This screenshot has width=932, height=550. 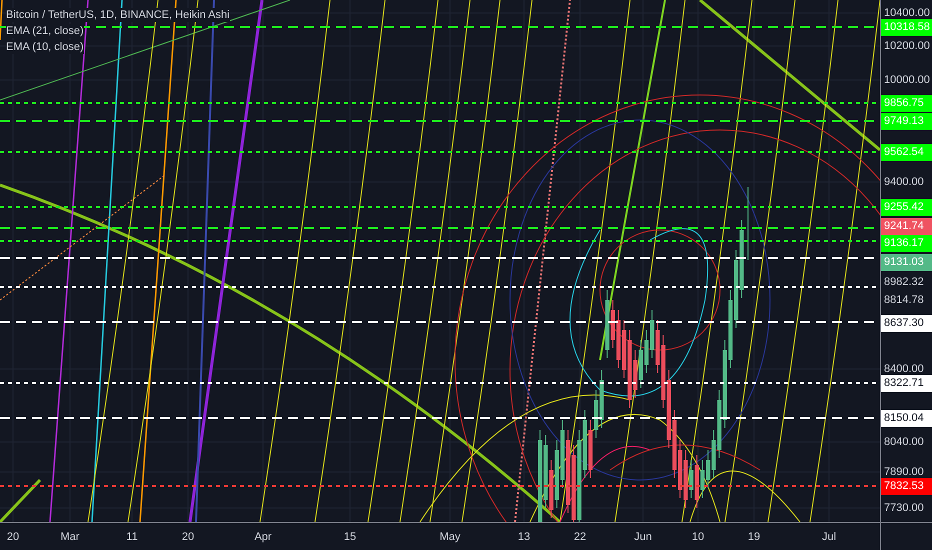 I want to click on price-marker: 10318.58, so click(x=906, y=27).